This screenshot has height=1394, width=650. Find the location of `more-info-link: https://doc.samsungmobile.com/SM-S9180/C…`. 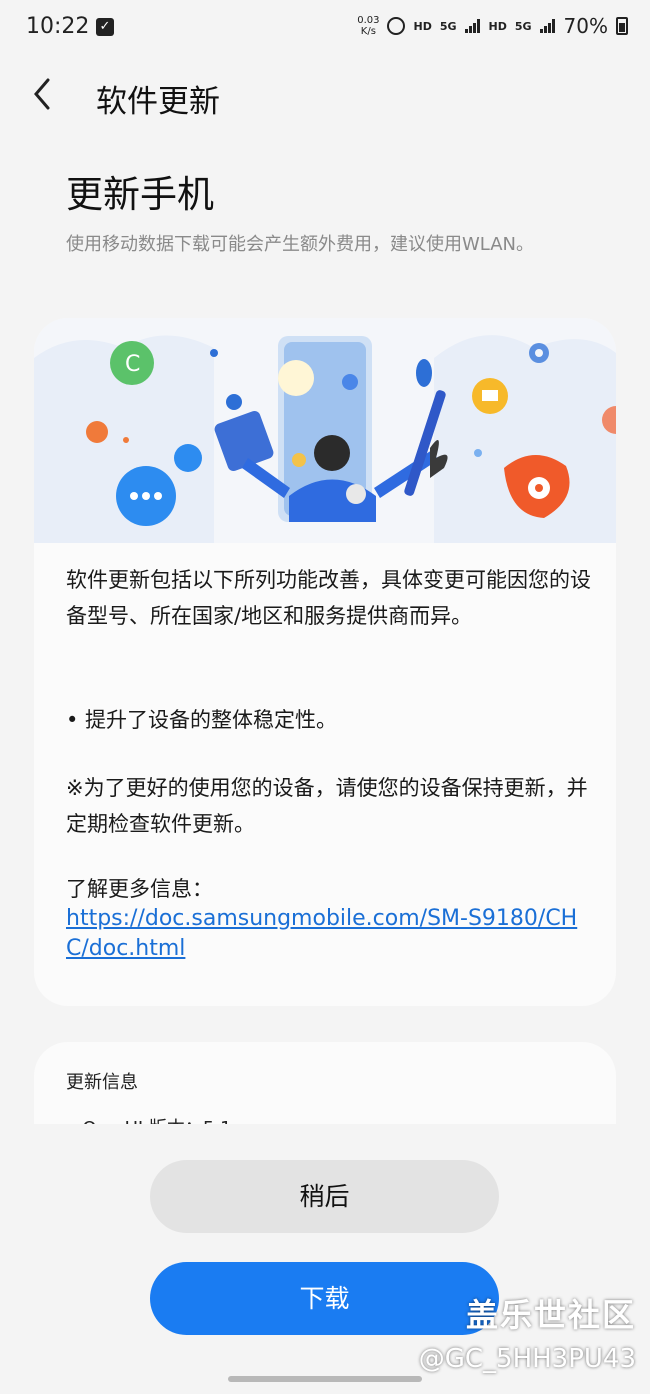

more-info-link: https://doc.samsungmobile.com/SM-S9180/C… is located at coordinates (326, 934).